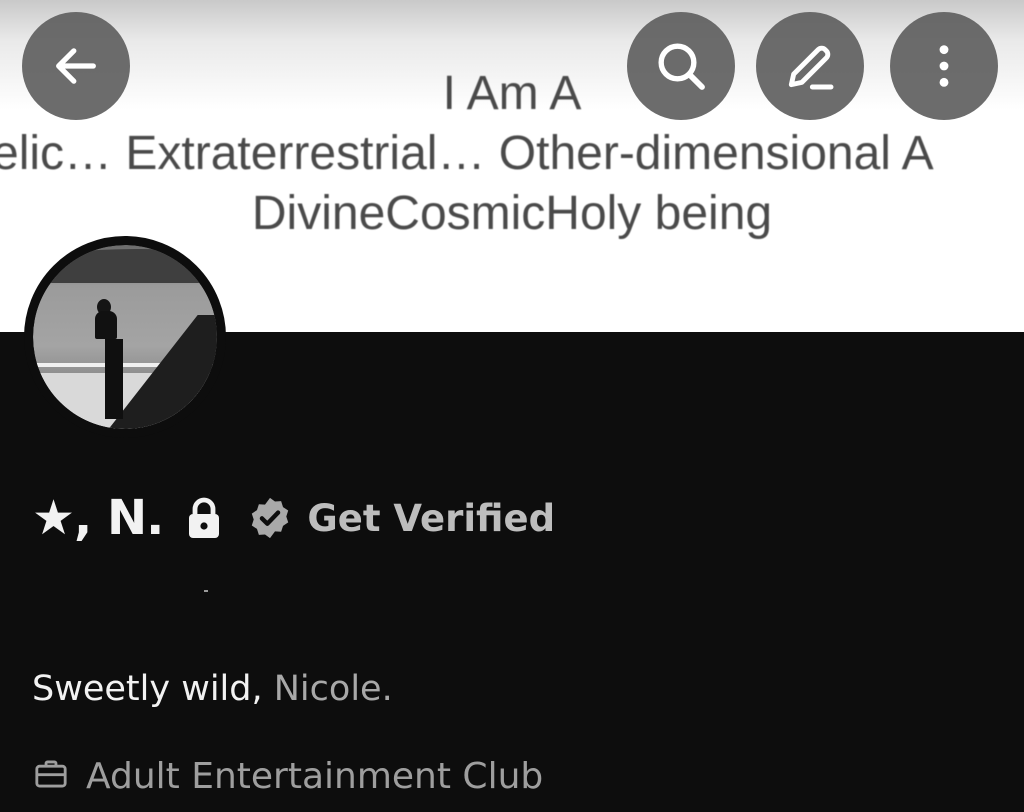 The height and width of the screenshot is (812, 1024). What do you see at coordinates (512, 93) in the screenshot?
I see `banner-line-1: I Am A` at bounding box center [512, 93].